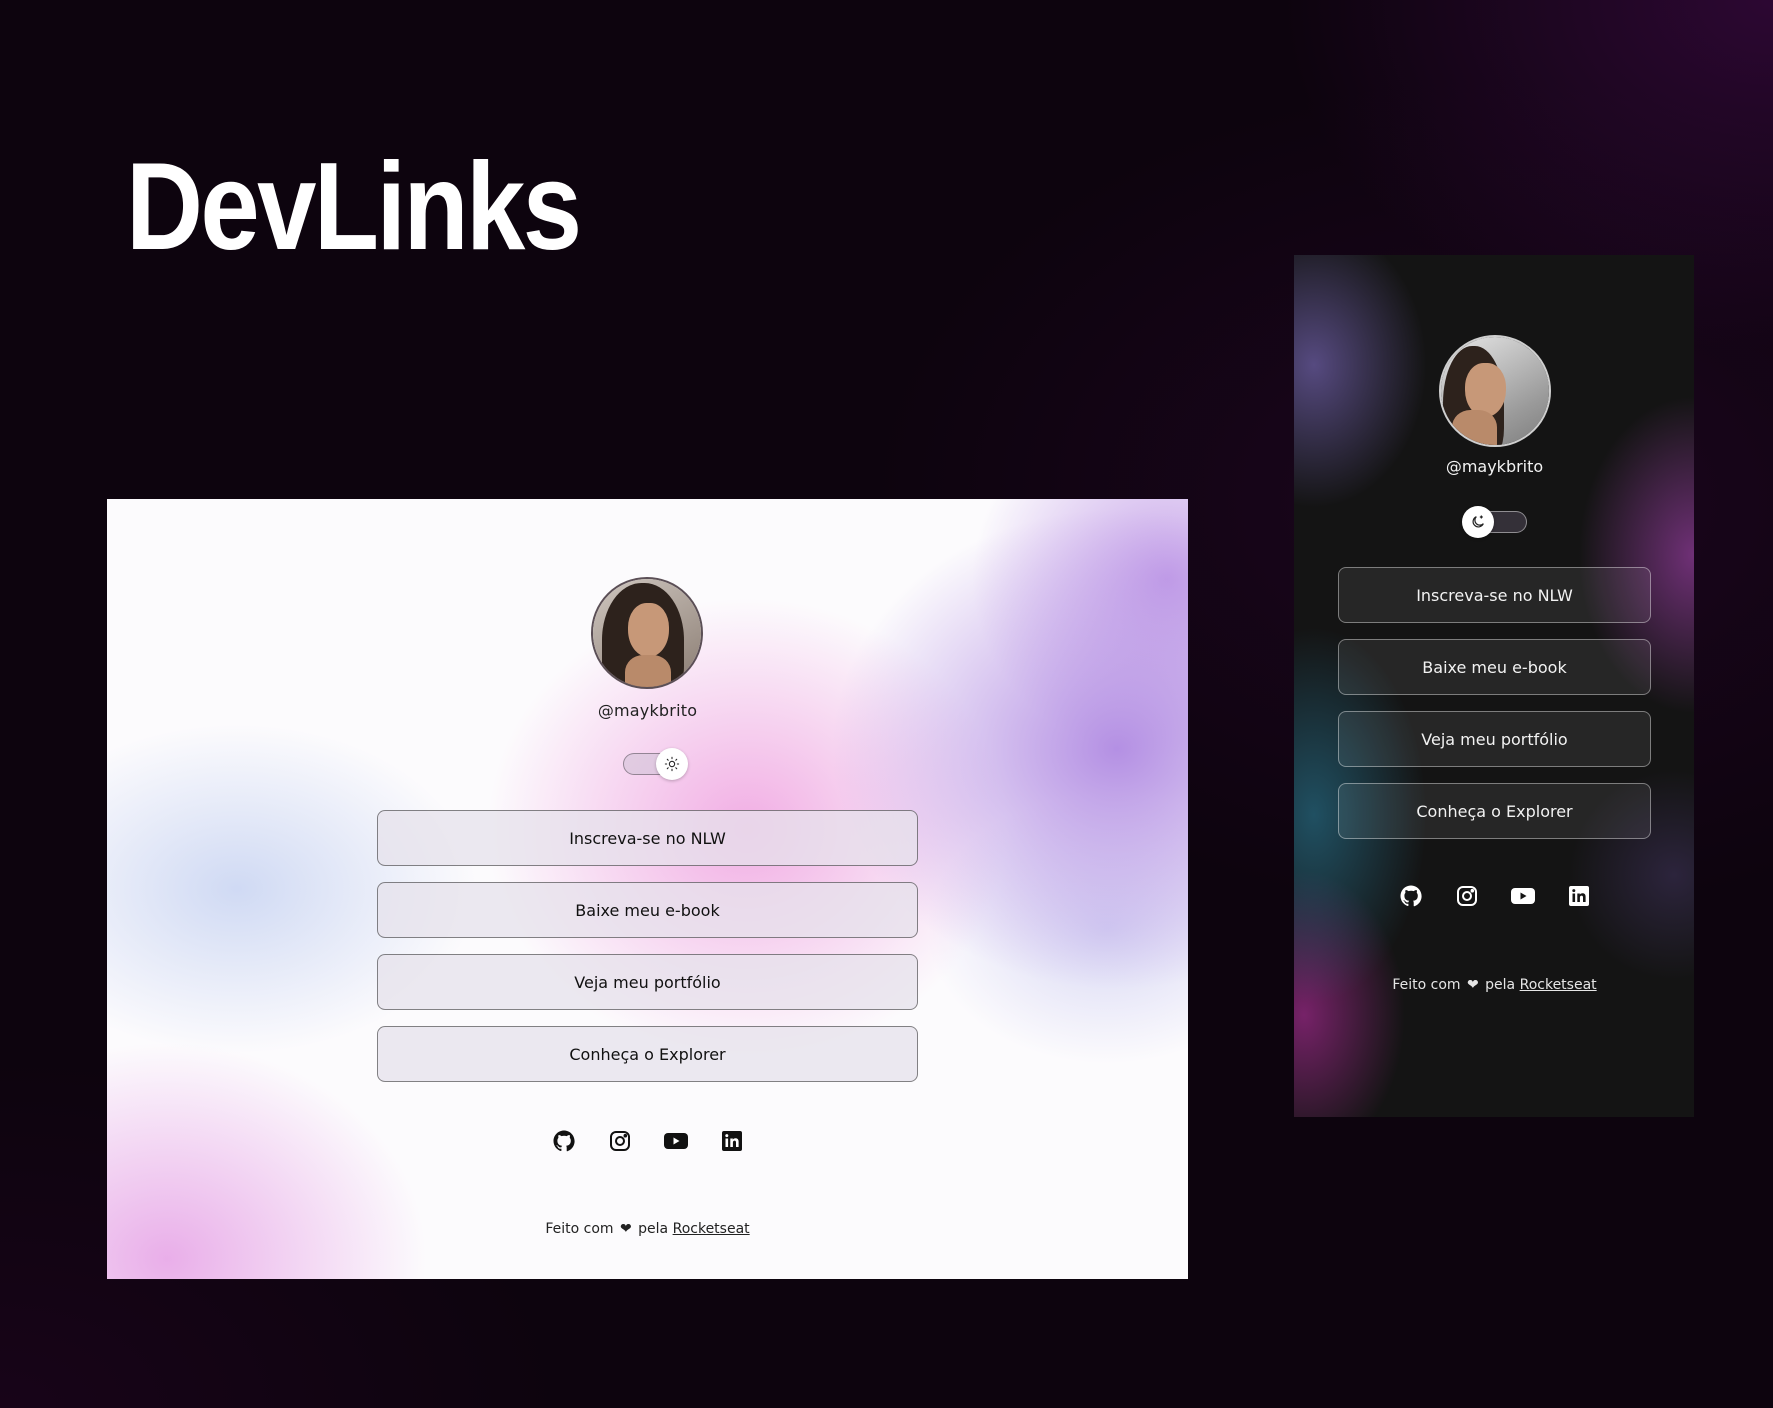  I want to click on sun-icon, so click(672, 764).